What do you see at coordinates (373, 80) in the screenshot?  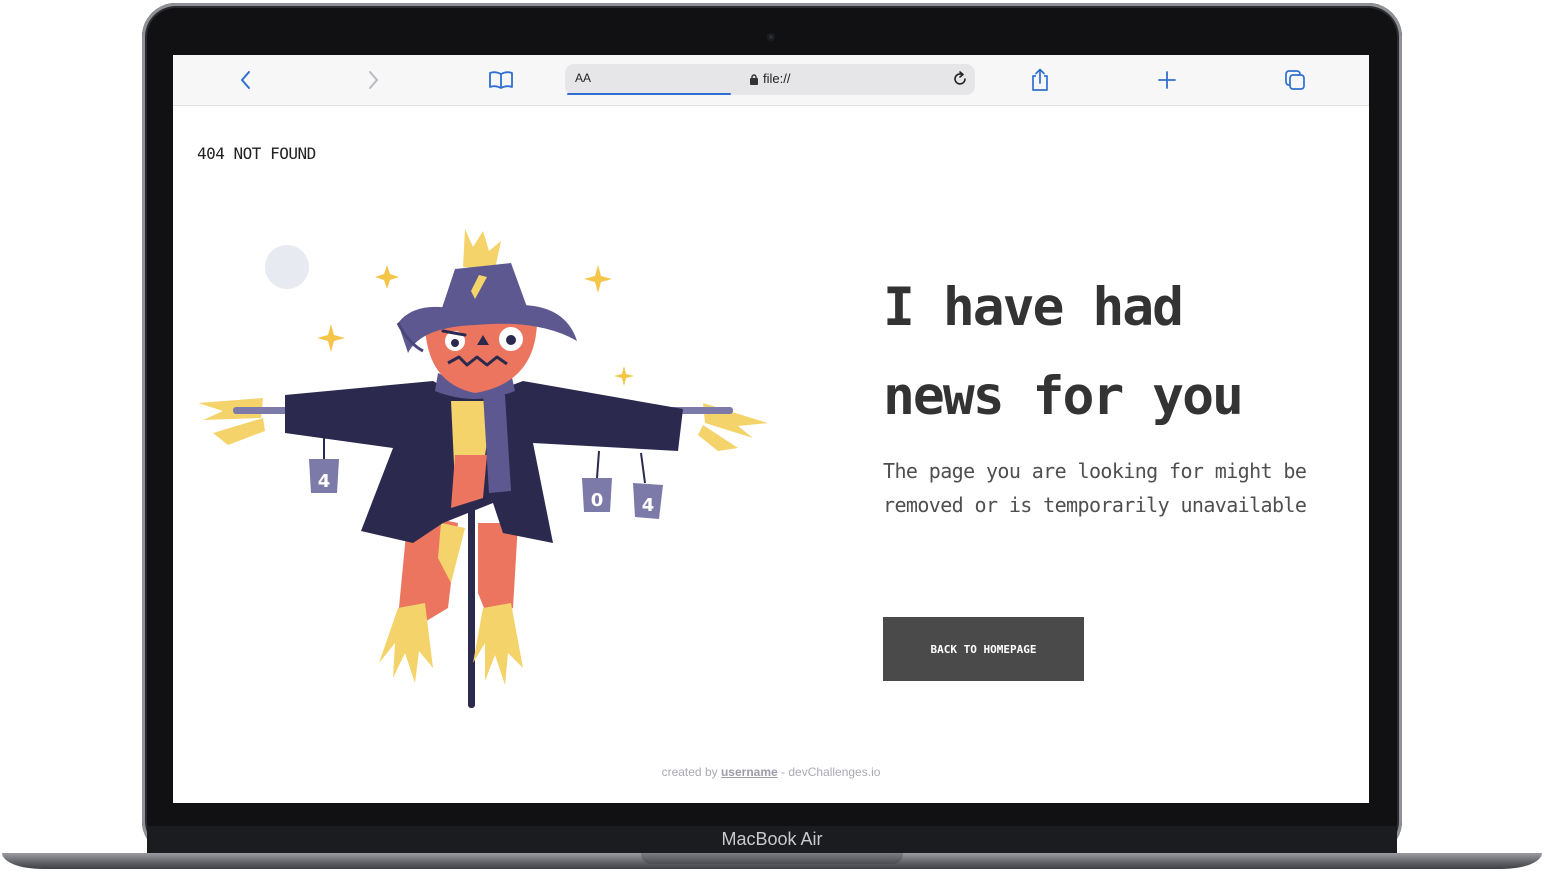 I see `forward-icon` at bounding box center [373, 80].